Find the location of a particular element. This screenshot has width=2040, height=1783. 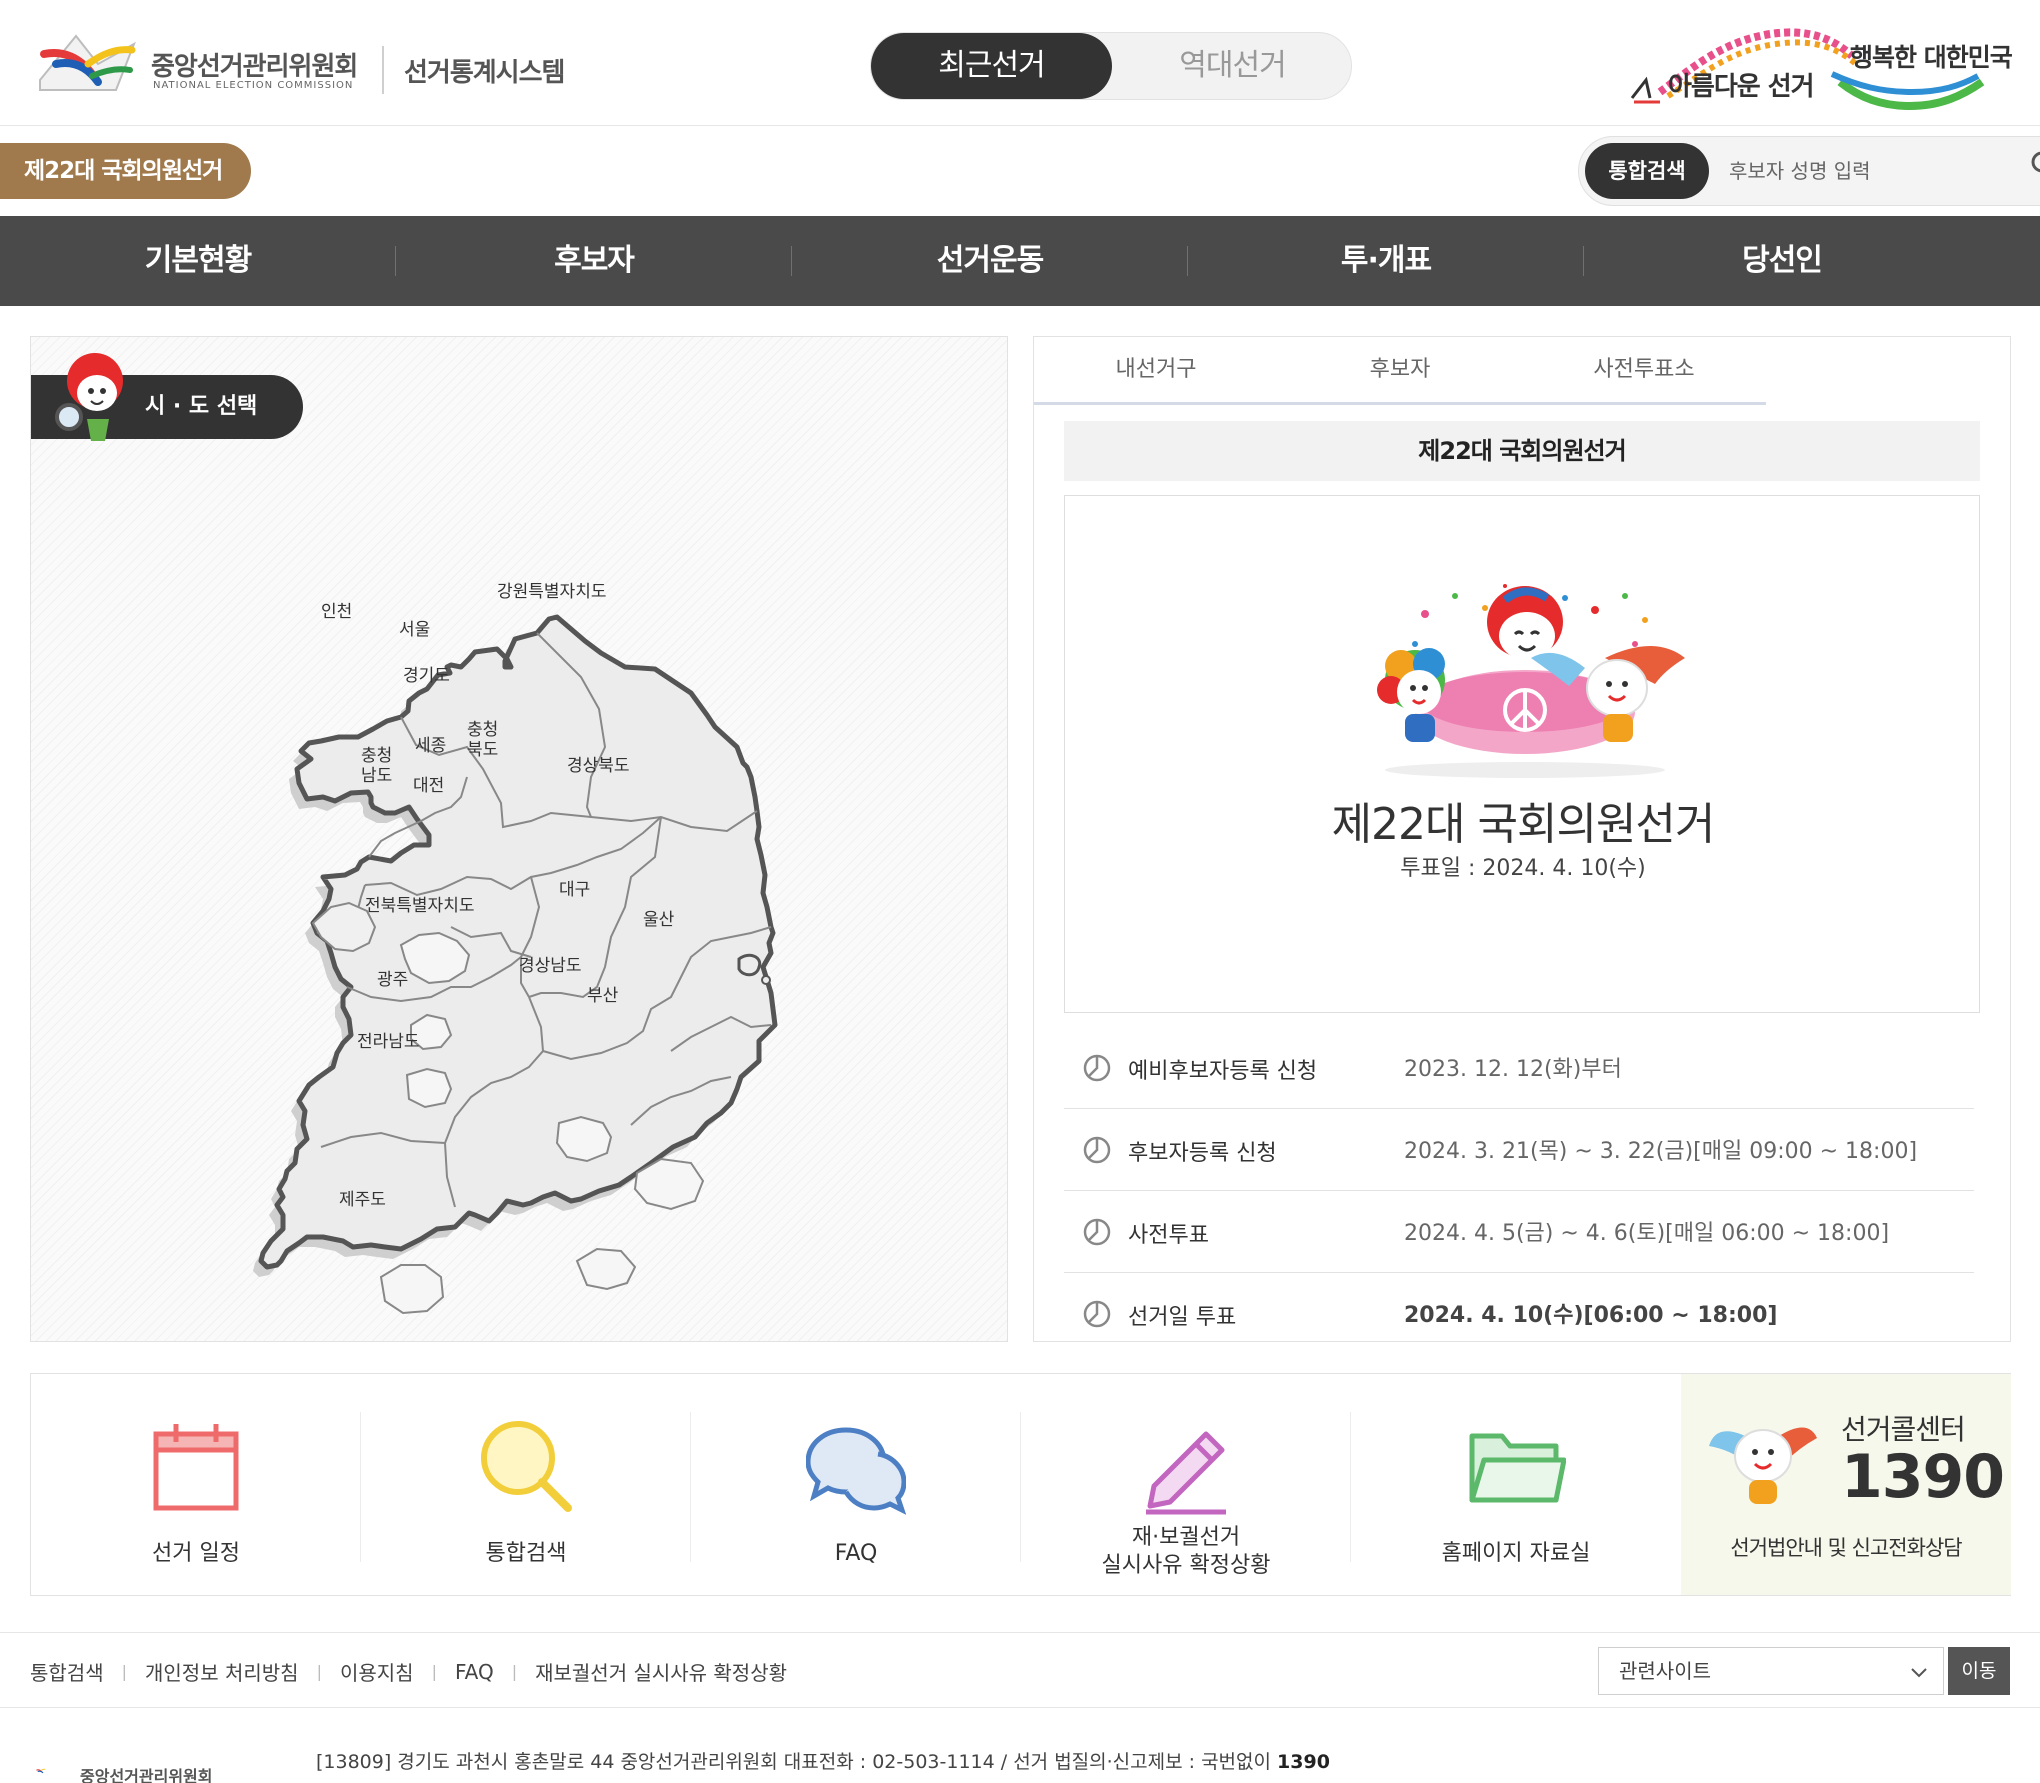

region-gyeongbuk: 경상북도 is located at coordinates (598, 766).